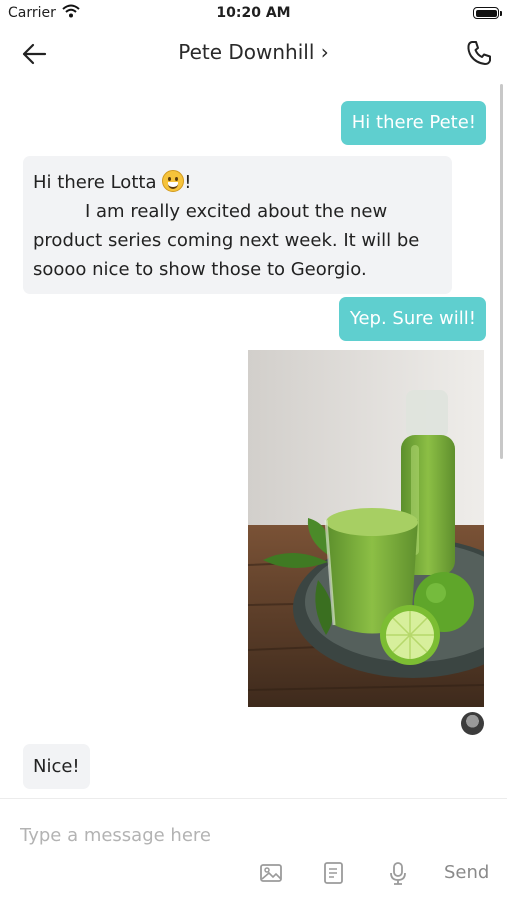 This screenshot has height=900, width=507. I want to click on microphone-icon, so click(398, 873).